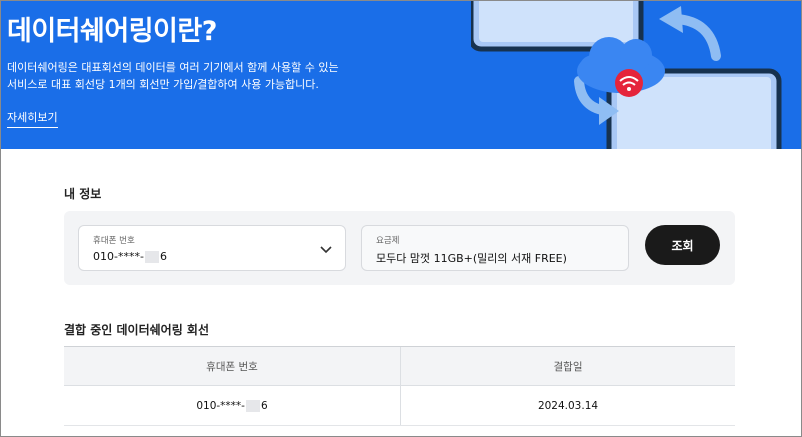 The width and height of the screenshot is (802, 437). Describe the element at coordinates (83, 194) in the screenshot. I see `my-info-title: 내 정보` at that location.